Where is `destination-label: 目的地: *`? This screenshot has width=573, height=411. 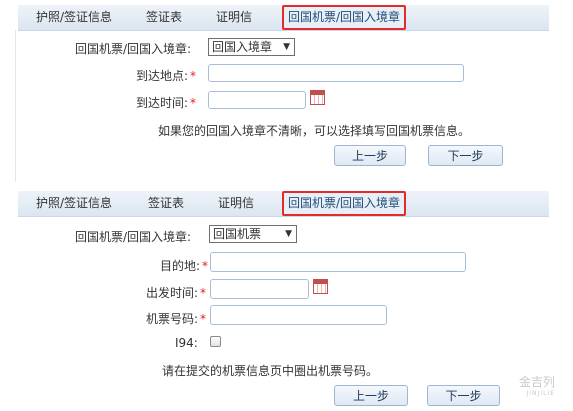 destination-label: 目的地: * is located at coordinates (184, 265).